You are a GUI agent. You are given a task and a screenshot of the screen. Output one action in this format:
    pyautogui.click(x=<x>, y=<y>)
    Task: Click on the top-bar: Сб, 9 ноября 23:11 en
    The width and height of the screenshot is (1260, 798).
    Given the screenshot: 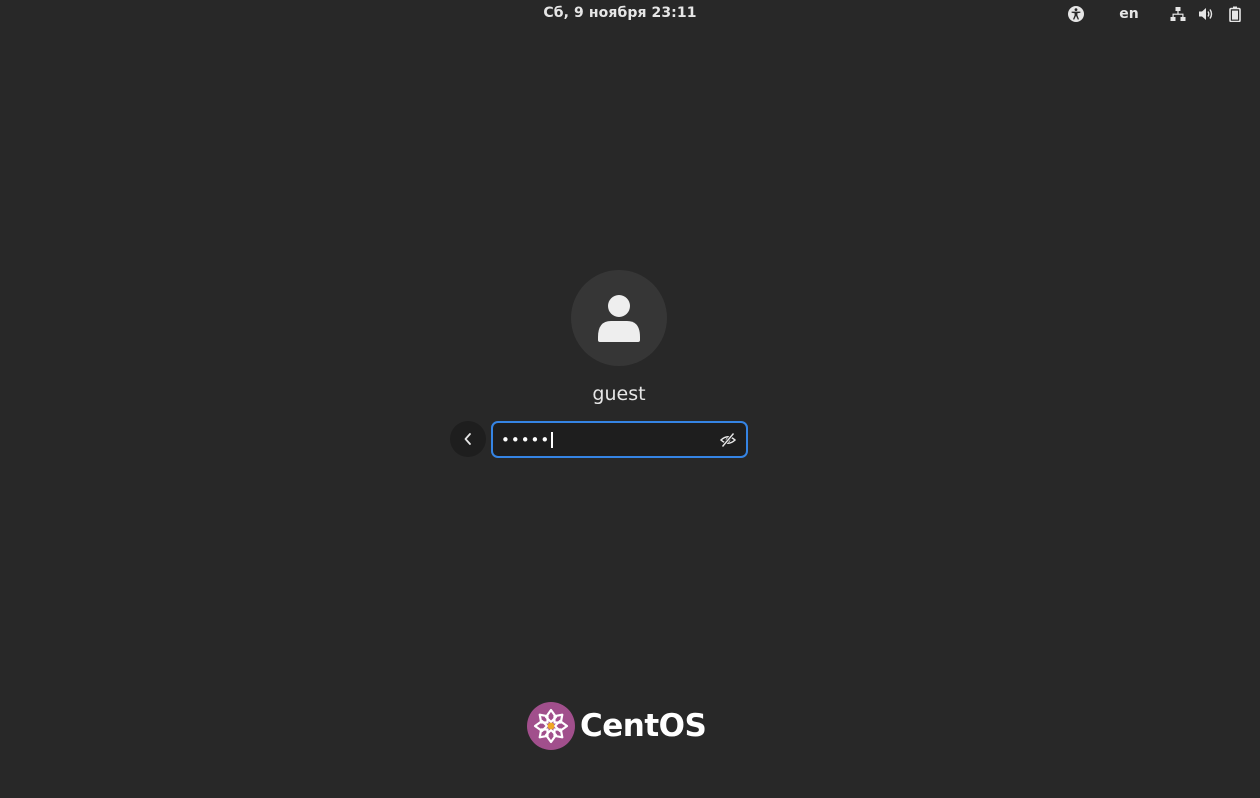 What is the action you would take?
    pyautogui.click(x=630, y=14)
    